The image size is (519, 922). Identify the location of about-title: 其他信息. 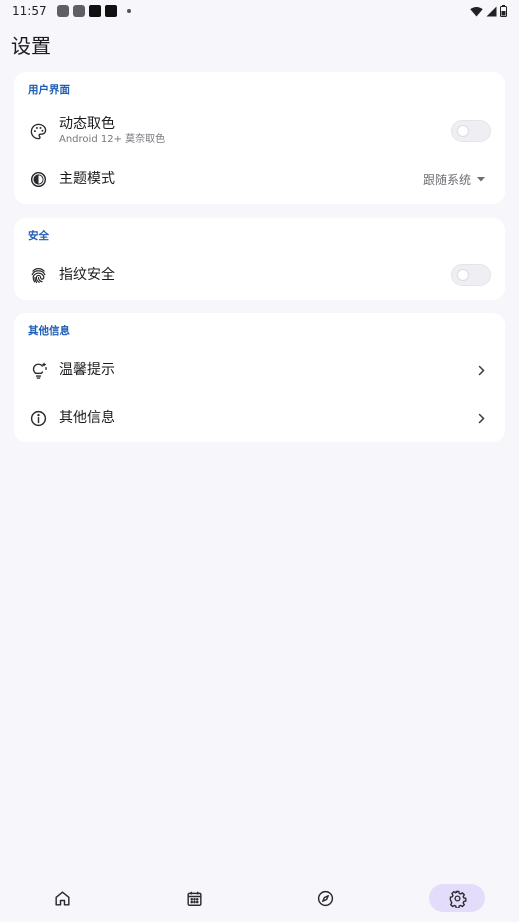
(87, 417).